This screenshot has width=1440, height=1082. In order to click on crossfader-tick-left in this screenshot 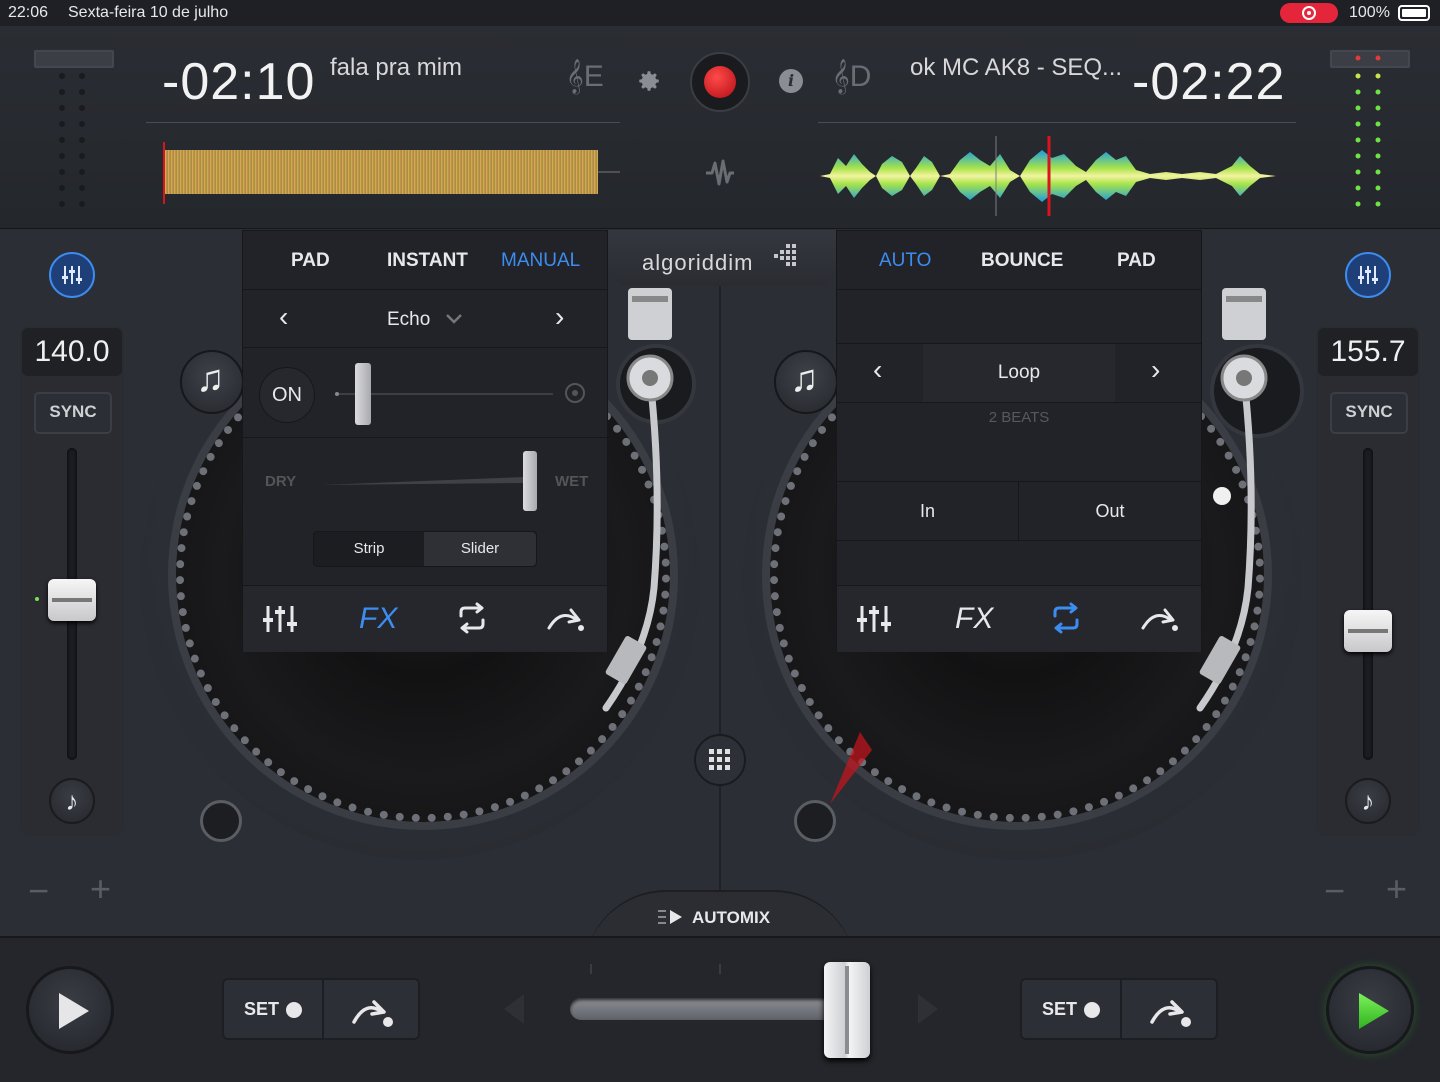, I will do `click(591, 969)`.